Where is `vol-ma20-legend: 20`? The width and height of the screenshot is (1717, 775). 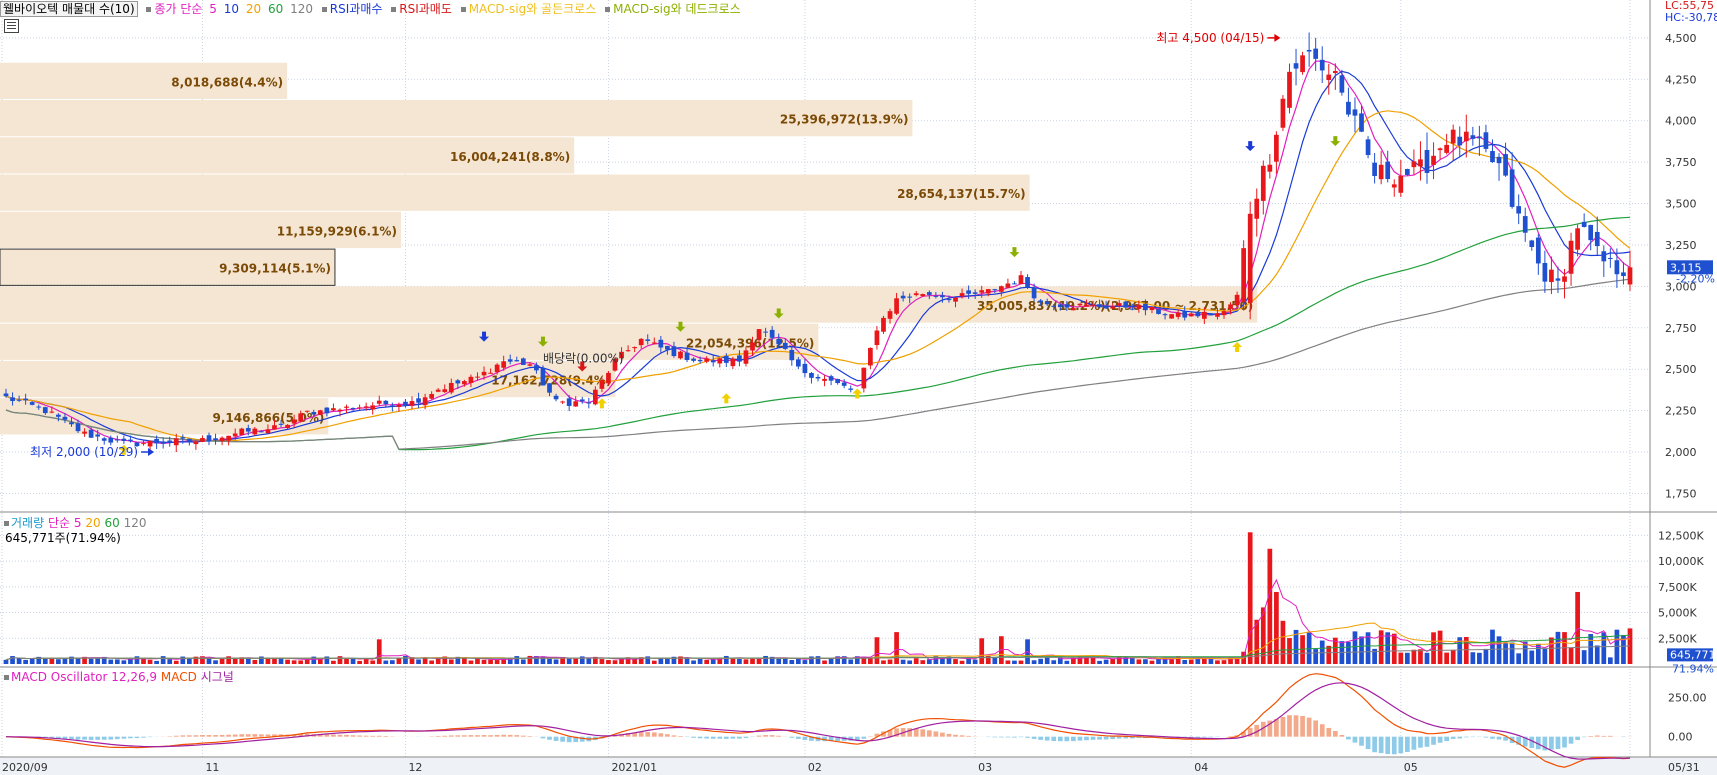
vol-ma20-legend: 20 is located at coordinates (93, 523).